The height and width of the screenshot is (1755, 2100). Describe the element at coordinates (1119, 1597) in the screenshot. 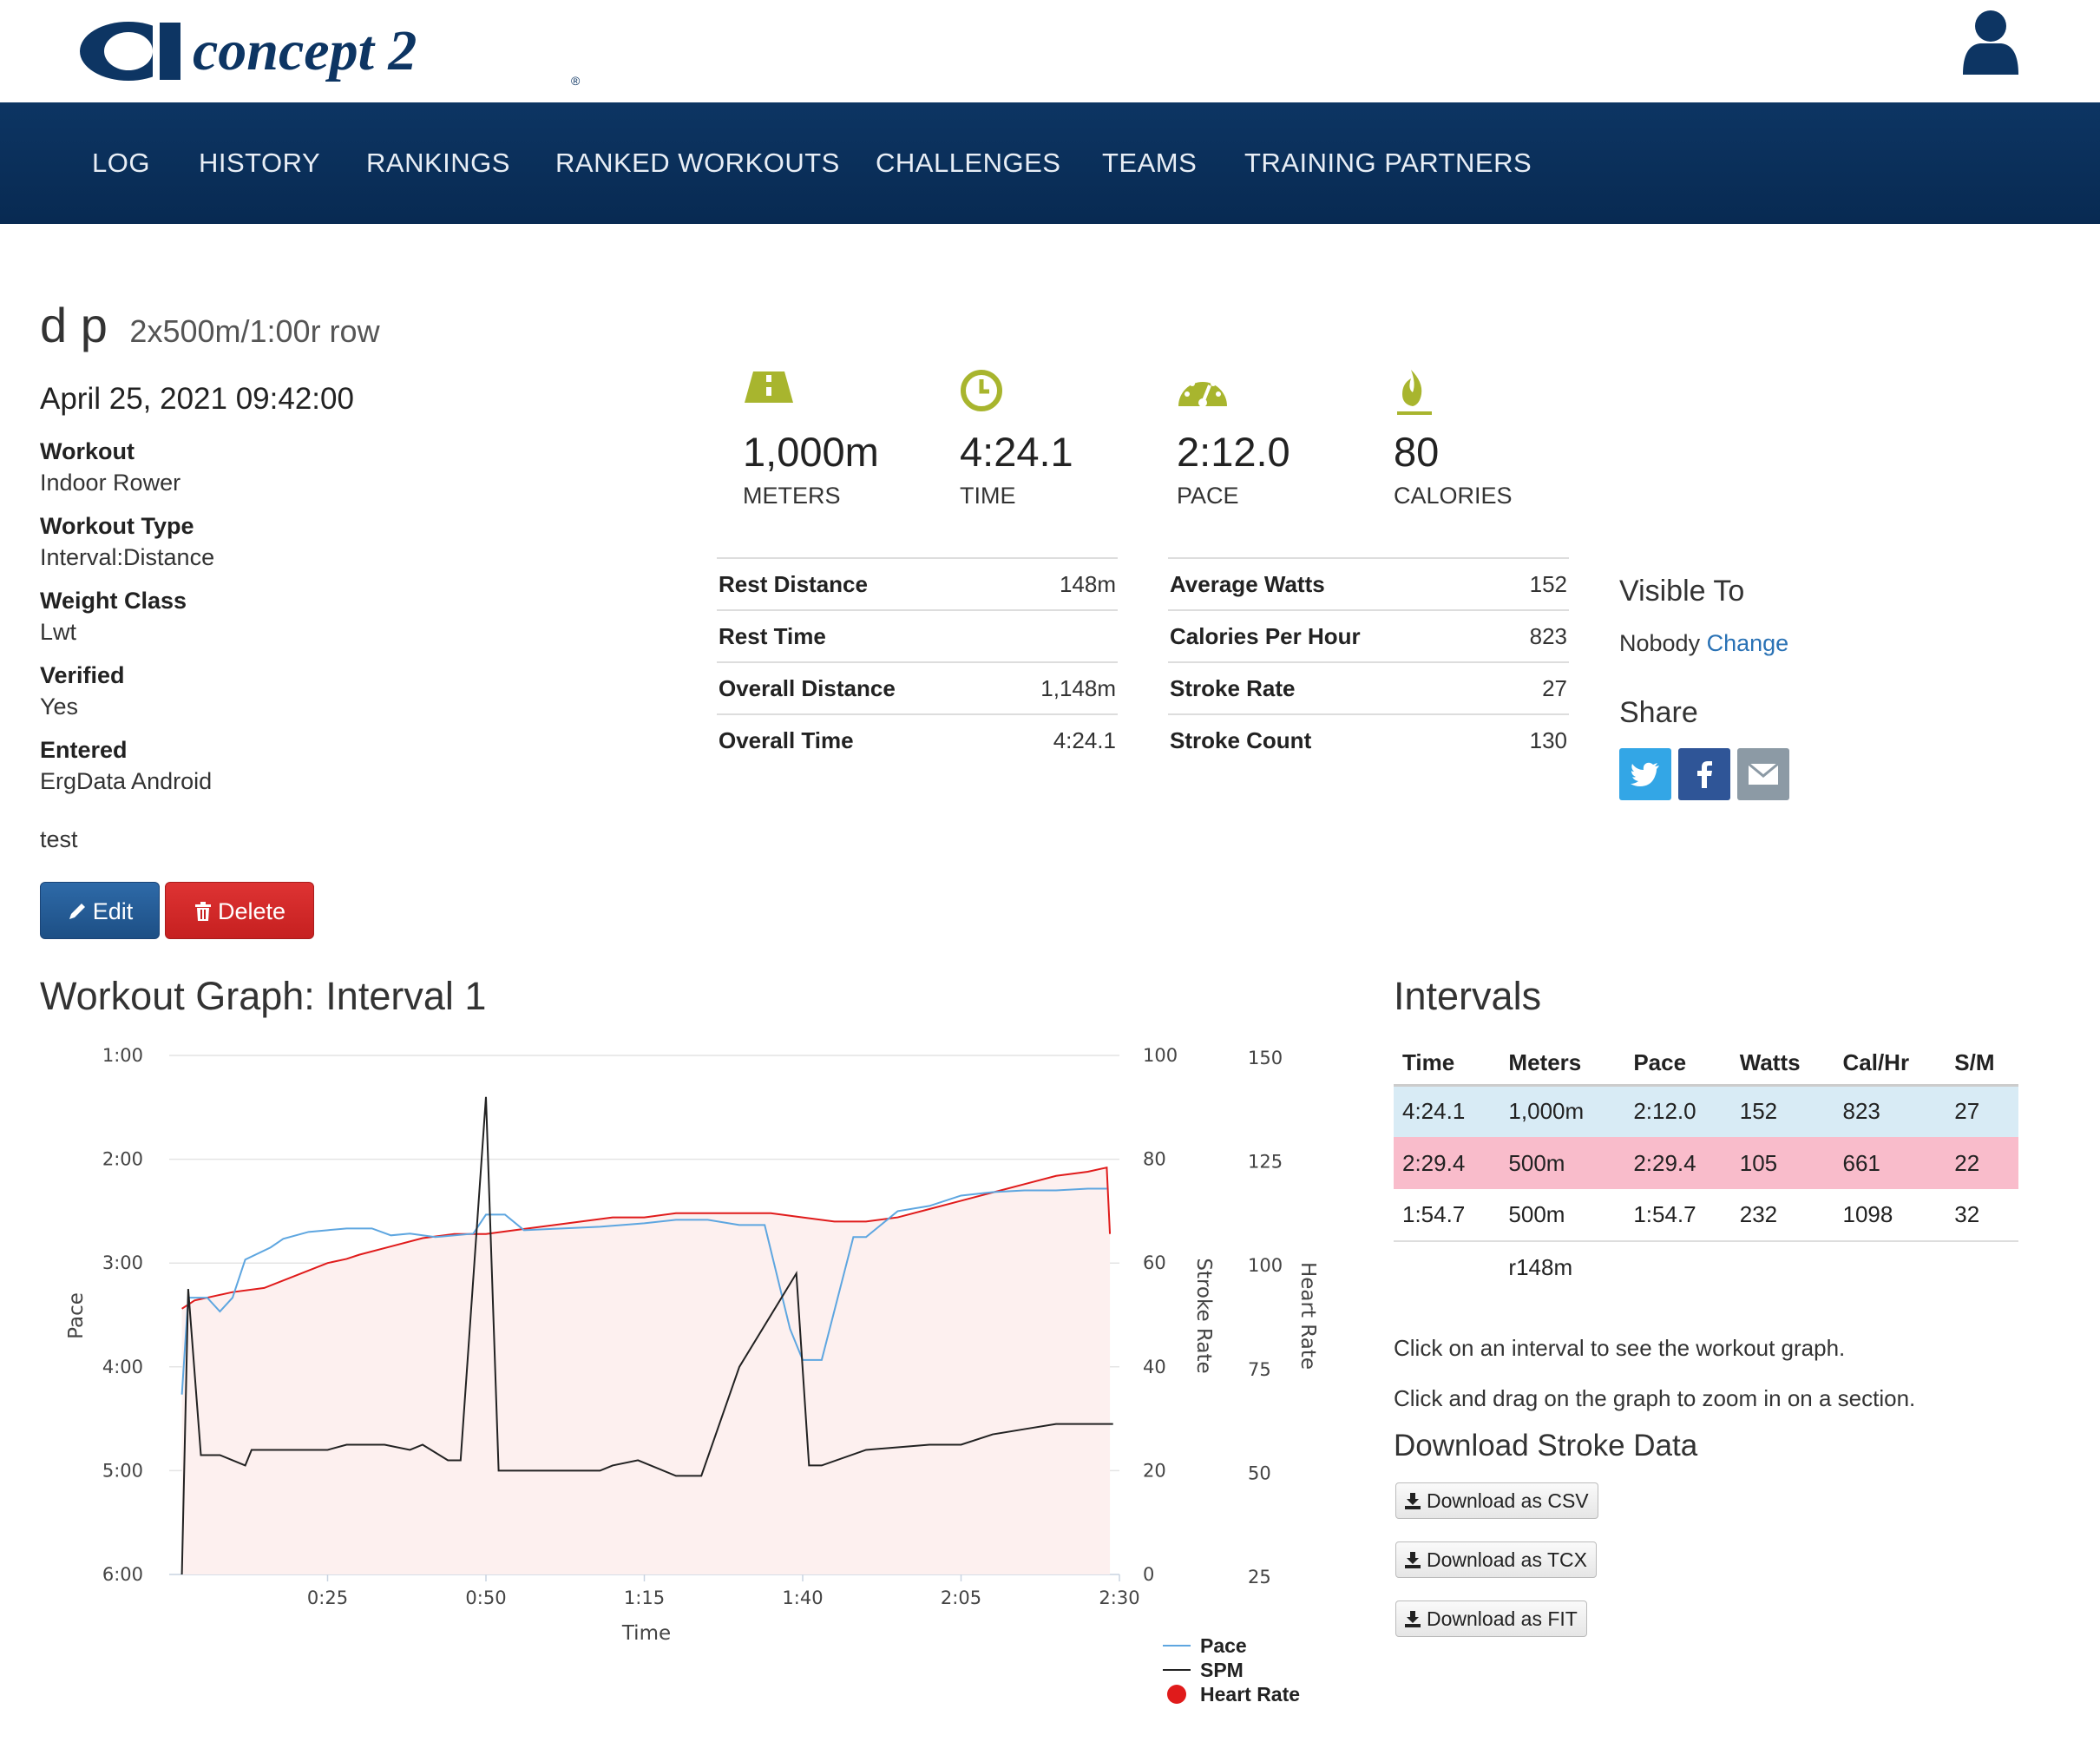

I see `time-tick-label: 2:30` at that location.